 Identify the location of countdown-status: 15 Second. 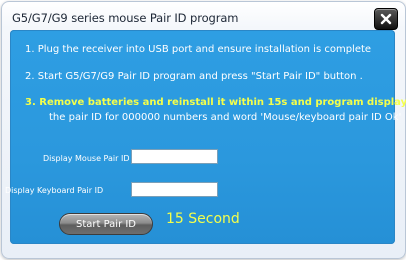
(203, 219).